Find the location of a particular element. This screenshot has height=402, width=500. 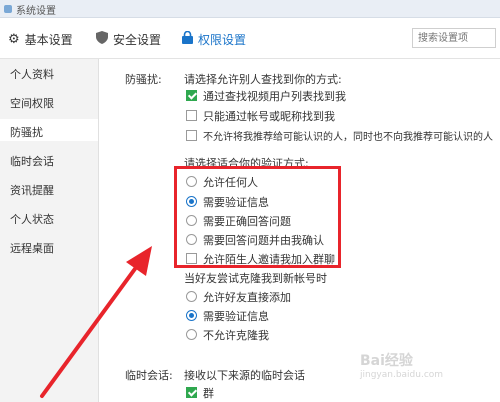

clone-option-verify-label: 需要验证信息 is located at coordinates (236, 316).